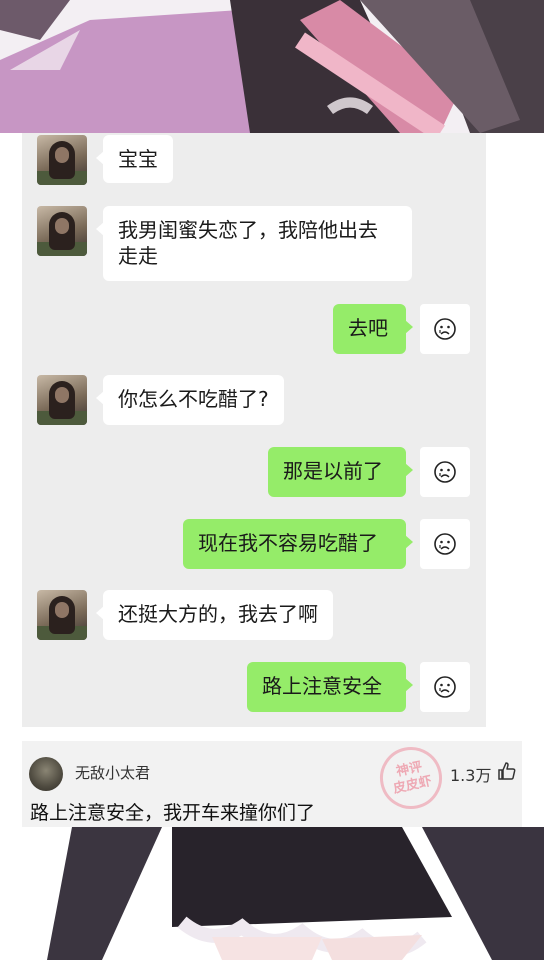  I want to click on commenter-username: 无敌小太君, so click(112, 772).